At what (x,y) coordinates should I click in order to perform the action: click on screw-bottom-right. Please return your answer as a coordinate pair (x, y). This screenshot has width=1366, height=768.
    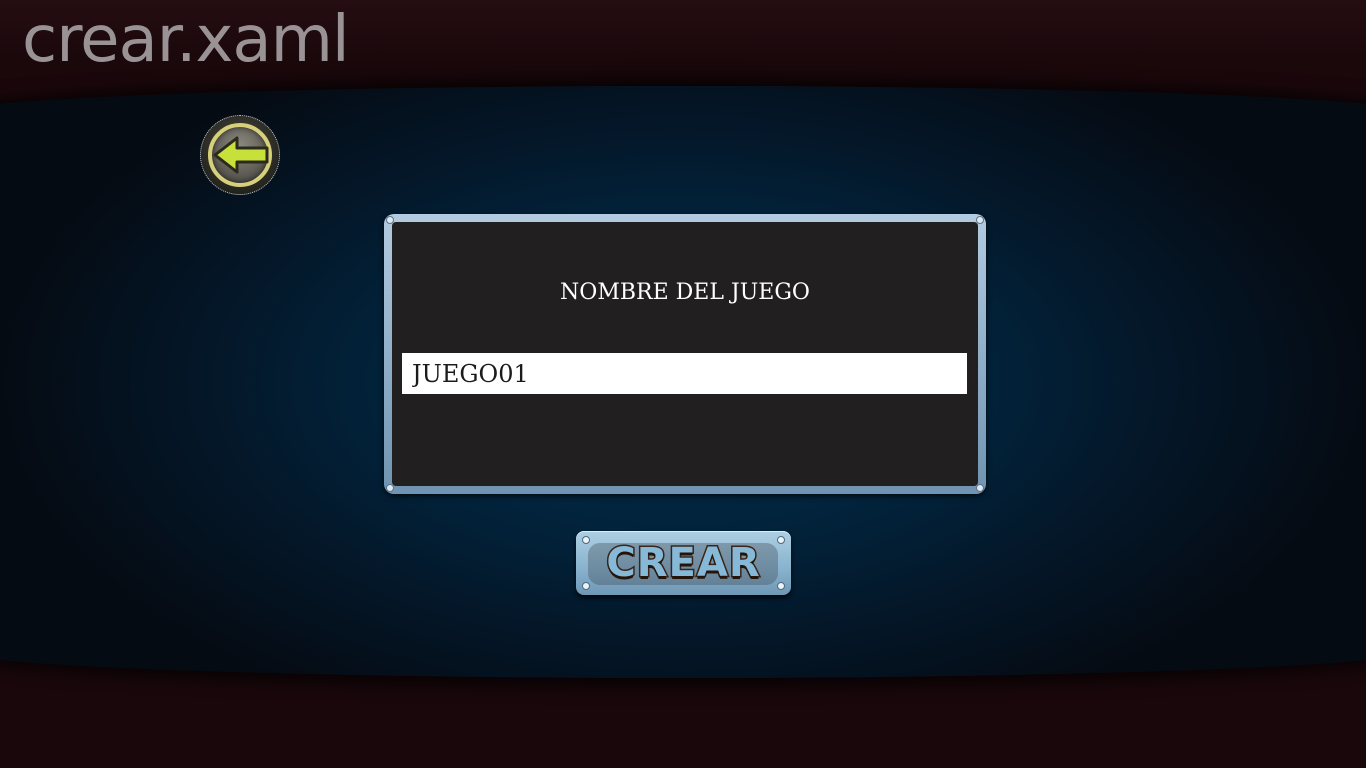
    Looking at the image, I should click on (980, 488).